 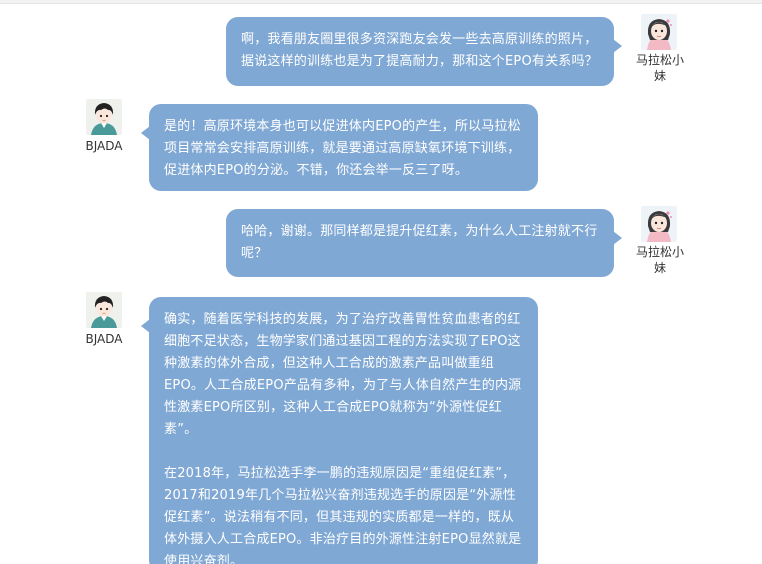 I want to click on chat-bubble-message-3: 哈哈，谢谢。那同样都是提升促红素，为什么人工注射就不行呢？, so click(x=424, y=243).